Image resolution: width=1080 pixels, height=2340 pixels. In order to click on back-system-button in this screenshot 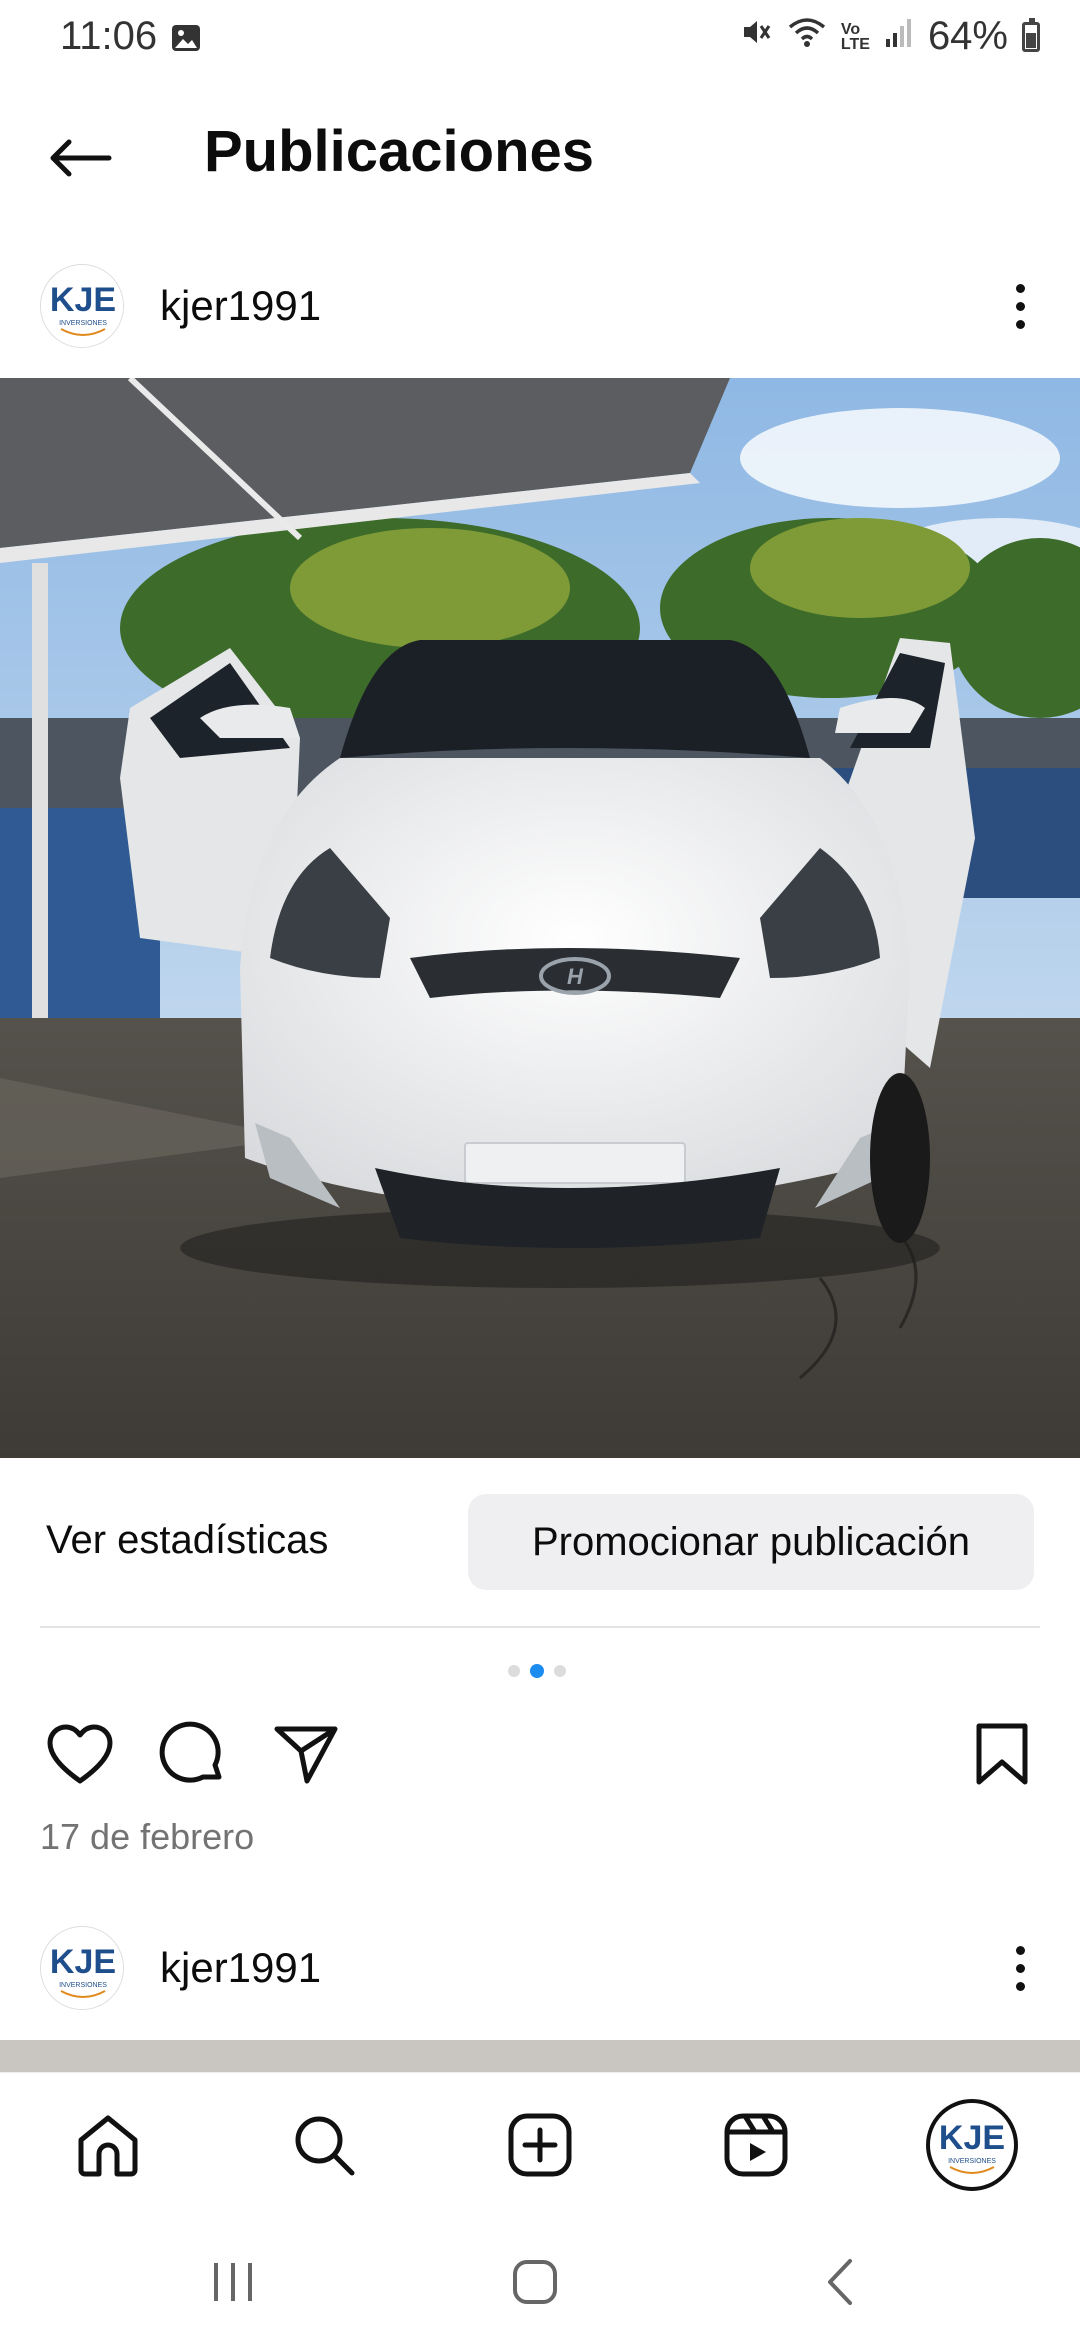, I will do `click(839, 2282)`.